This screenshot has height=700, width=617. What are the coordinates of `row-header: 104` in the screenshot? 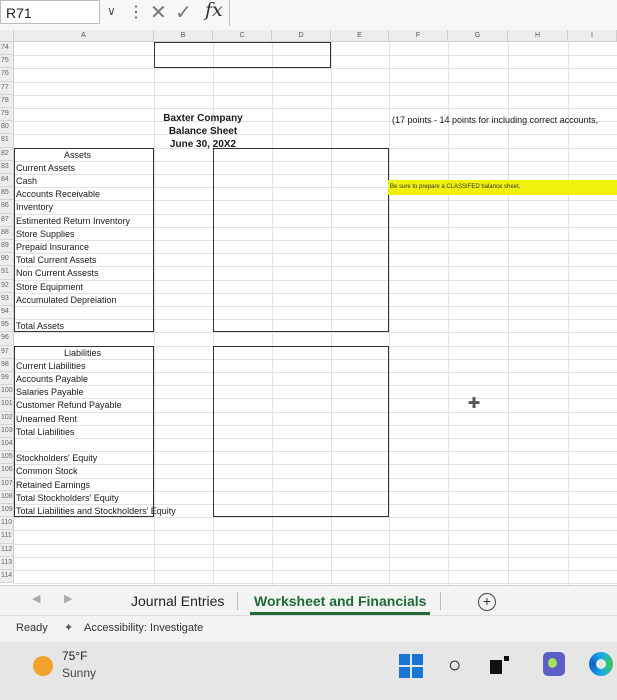 It's located at (7, 445).